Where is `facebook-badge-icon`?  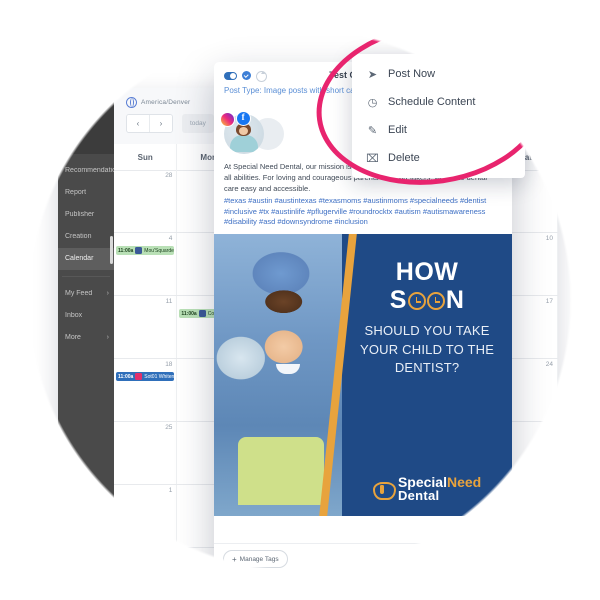 facebook-badge-icon is located at coordinates (243, 118).